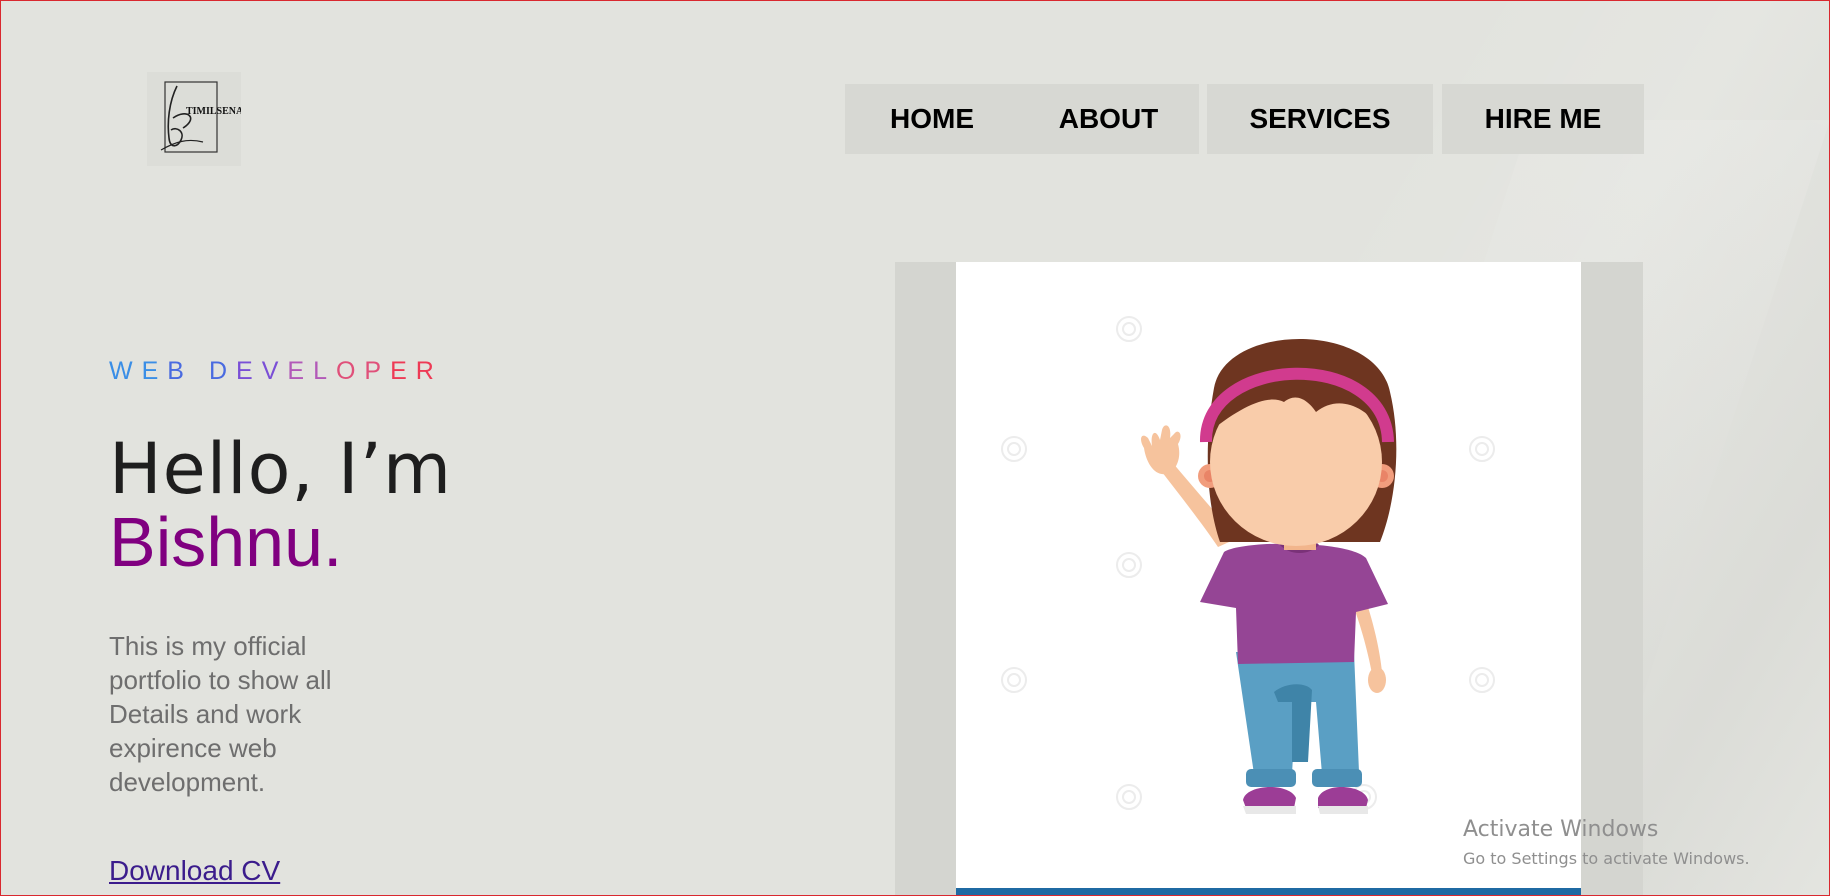 Image resolution: width=1830 pixels, height=896 pixels. Describe the element at coordinates (429, 371) in the screenshot. I see `subtitle-letter: R` at that location.